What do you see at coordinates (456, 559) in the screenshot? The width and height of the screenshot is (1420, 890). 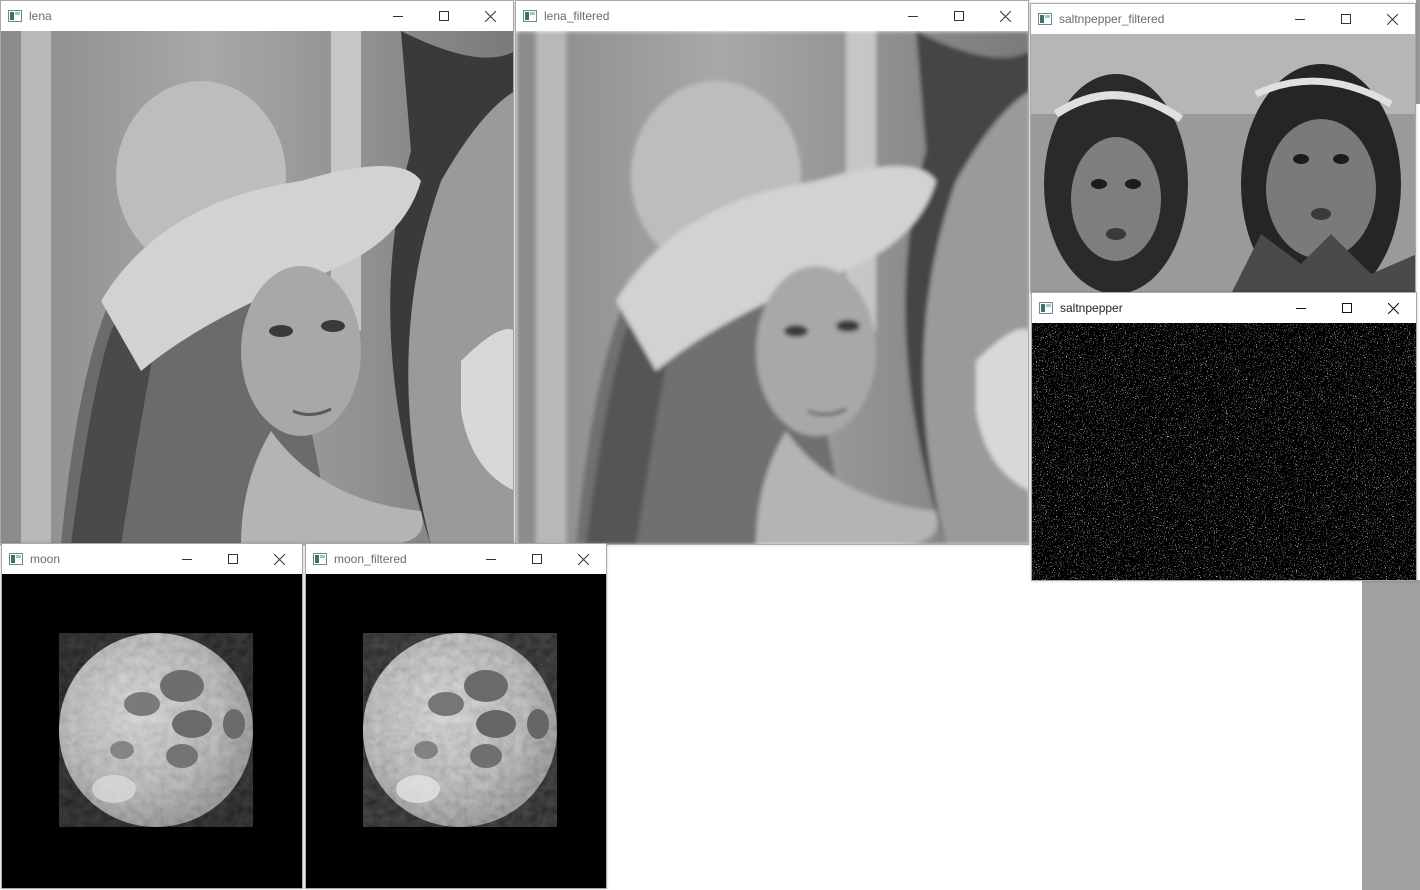 I see `titlebar: moon_filtered` at bounding box center [456, 559].